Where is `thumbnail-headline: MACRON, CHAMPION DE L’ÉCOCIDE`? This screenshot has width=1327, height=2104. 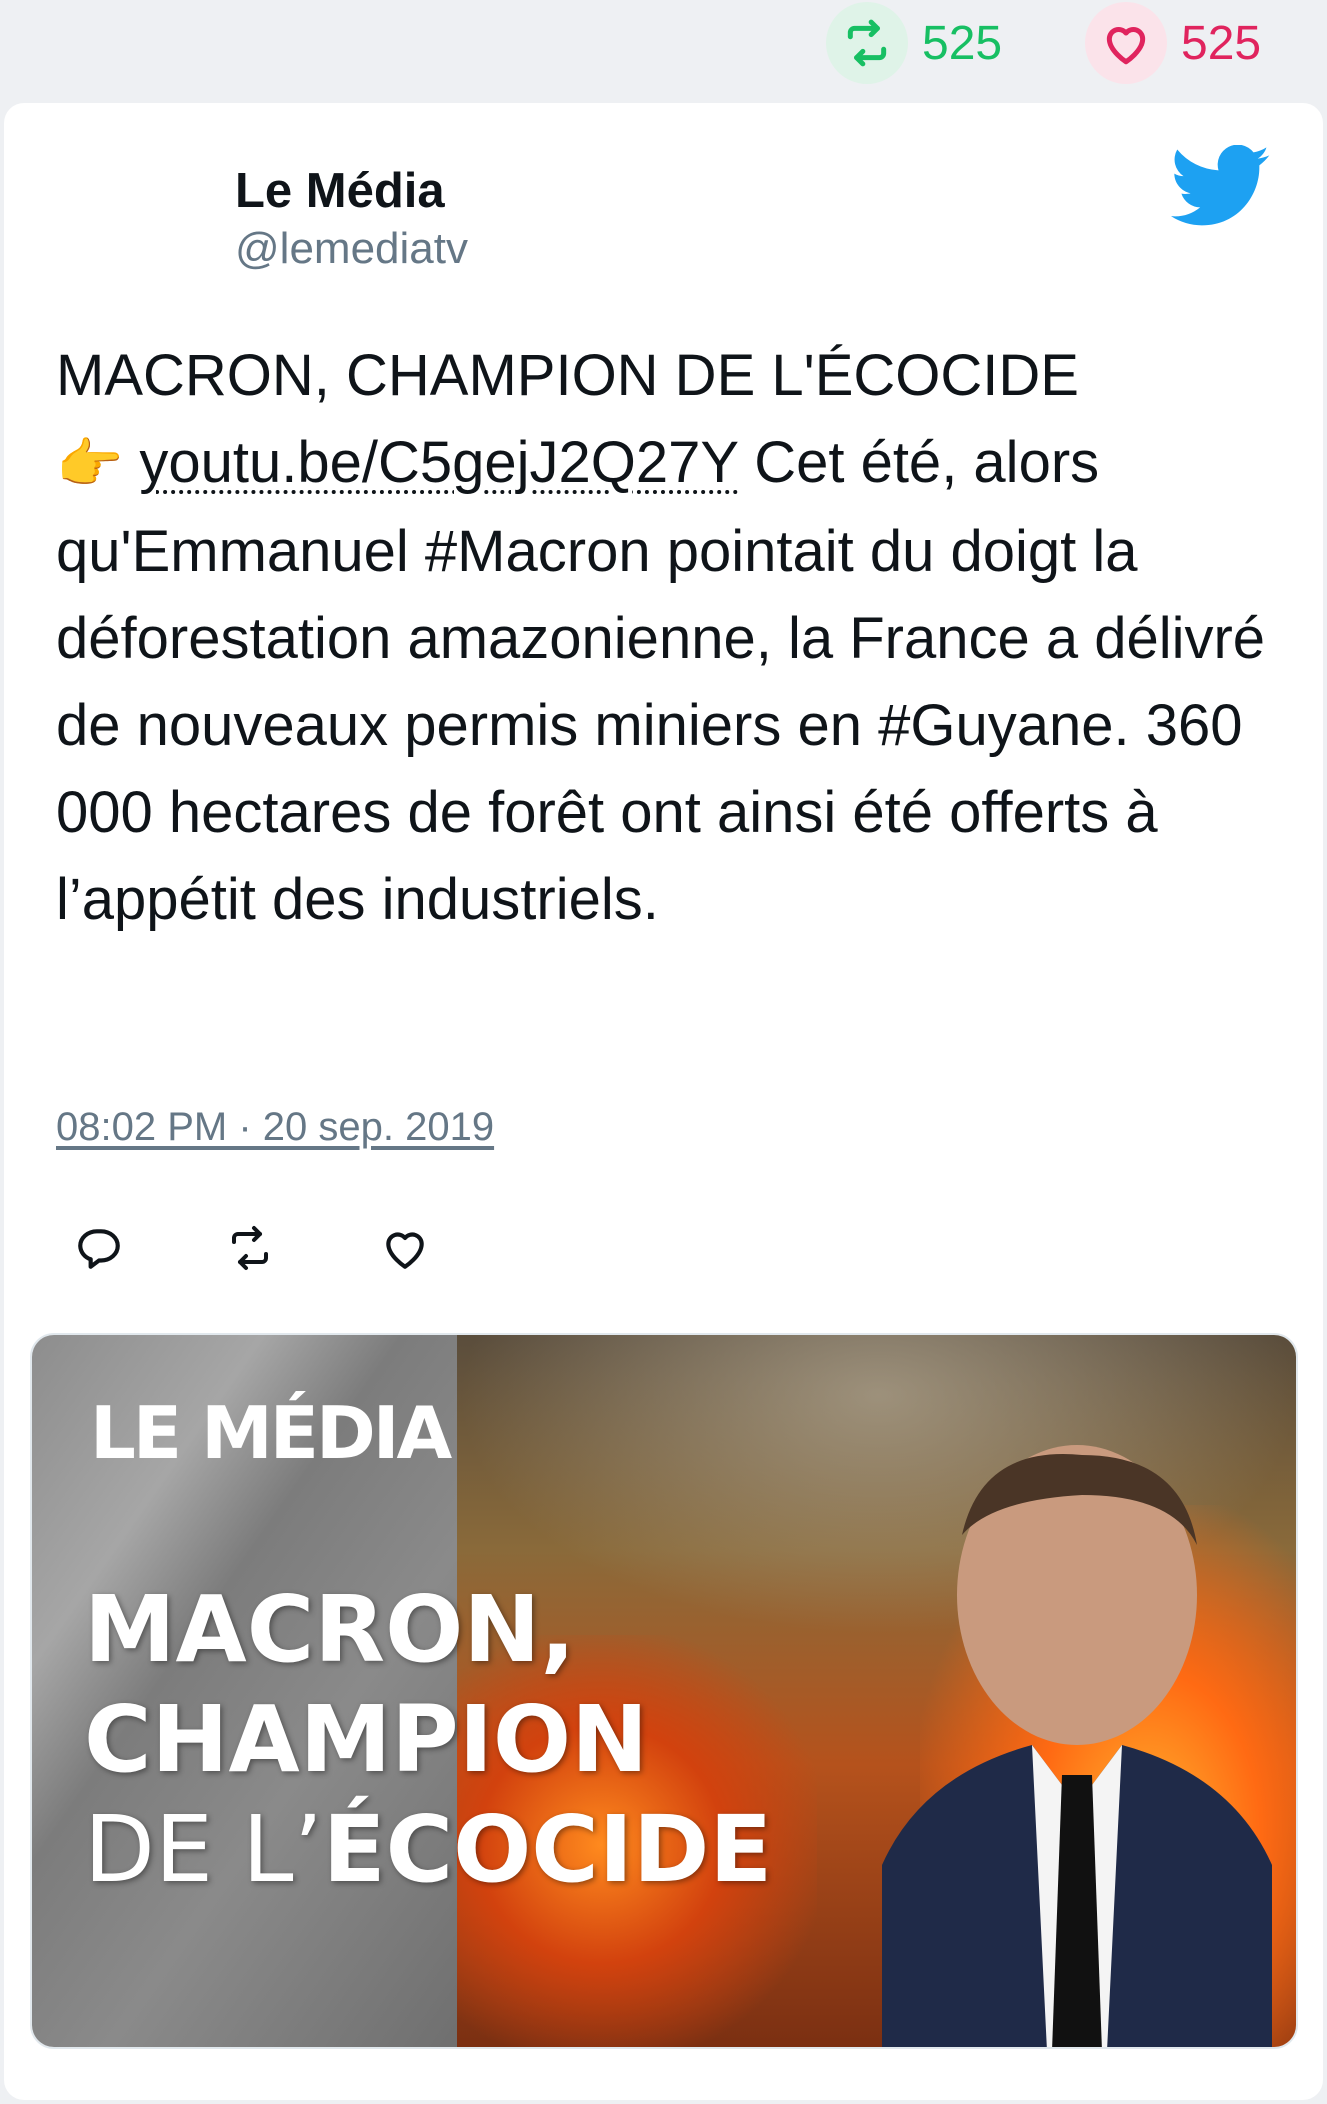
thumbnail-headline: MACRON, CHAMPION DE L’ÉCOCIDE is located at coordinates (428, 1740).